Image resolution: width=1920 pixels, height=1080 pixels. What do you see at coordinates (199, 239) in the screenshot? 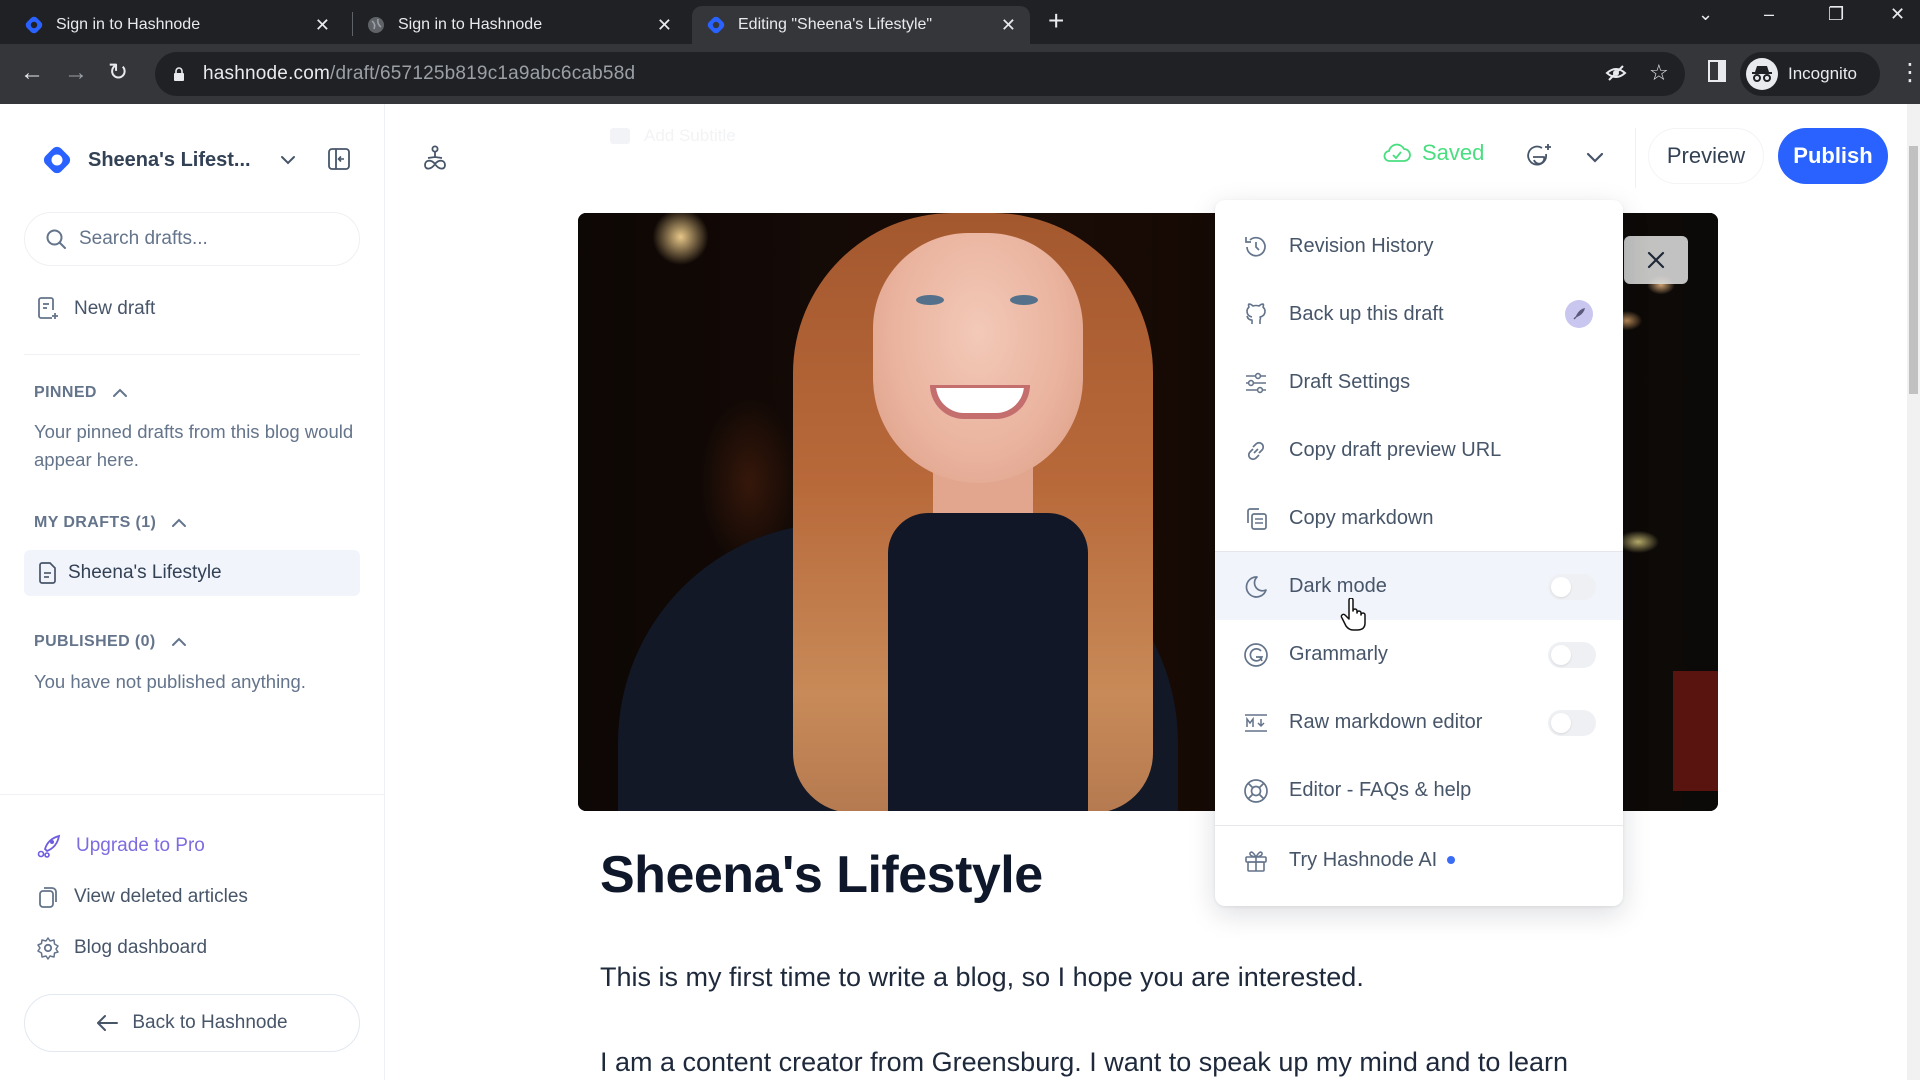
I see `search-drafts-input` at bounding box center [199, 239].